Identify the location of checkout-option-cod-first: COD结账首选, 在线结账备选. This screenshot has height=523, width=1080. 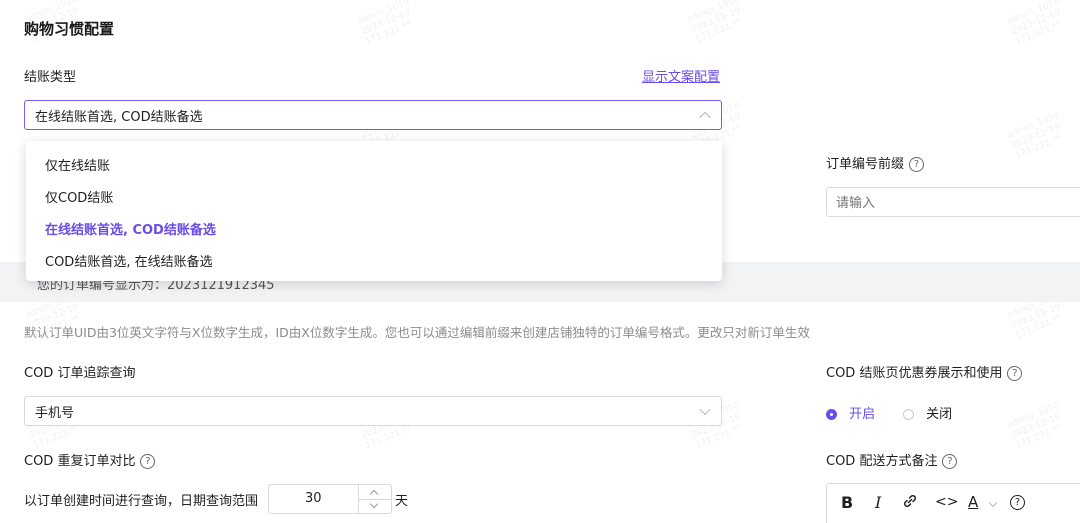
(129, 260).